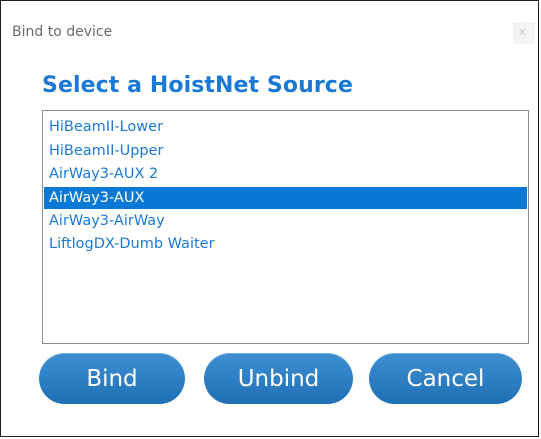  What do you see at coordinates (445, 378) in the screenshot?
I see `cancel-button: Cancel` at bounding box center [445, 378].